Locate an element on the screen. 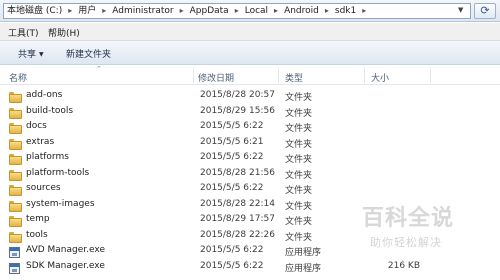  breadcrumb-administrator: Administrator is located at coordinates (142, 11).